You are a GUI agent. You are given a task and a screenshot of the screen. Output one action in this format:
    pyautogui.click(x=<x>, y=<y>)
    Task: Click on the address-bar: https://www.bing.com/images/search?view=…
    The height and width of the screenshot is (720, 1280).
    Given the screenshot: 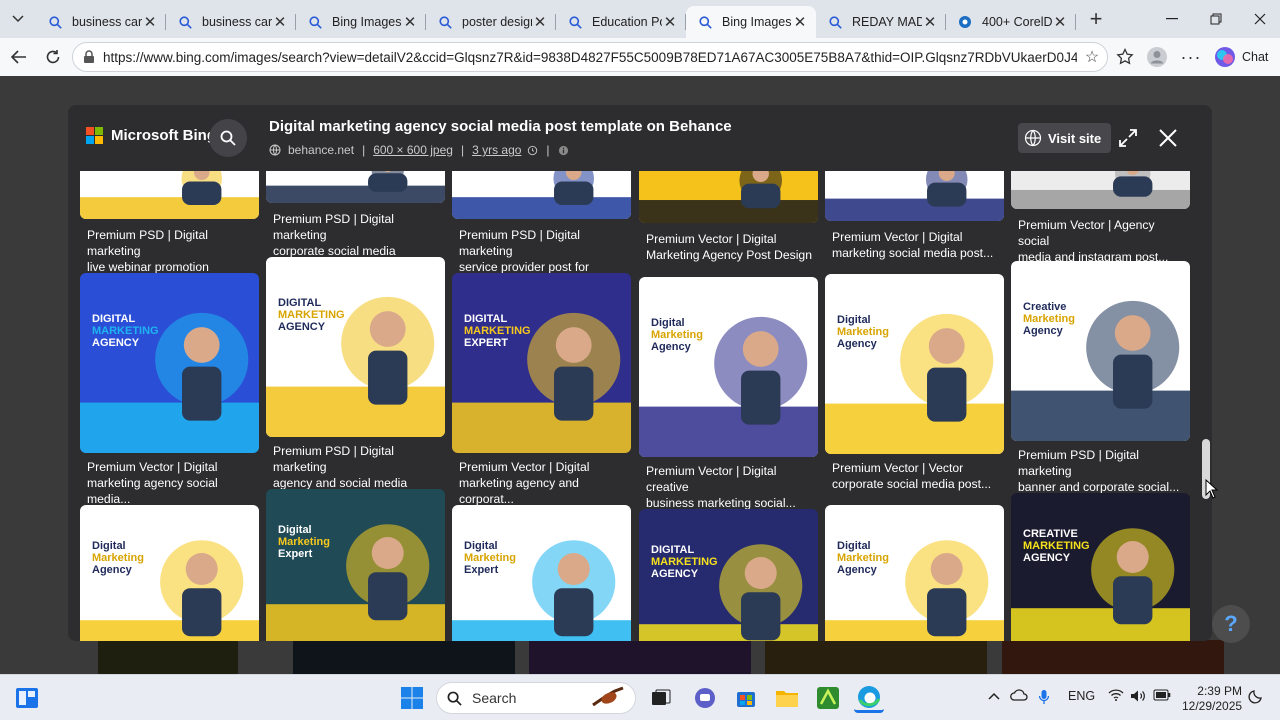 What is the action you would take?
    pyautogui.click(x=590, y=57)
    